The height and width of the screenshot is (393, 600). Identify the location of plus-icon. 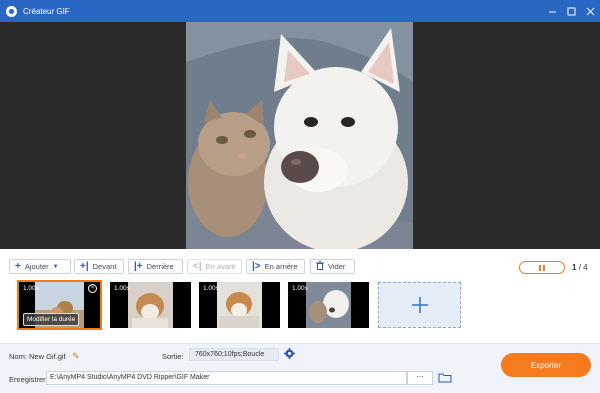
(419, 305).